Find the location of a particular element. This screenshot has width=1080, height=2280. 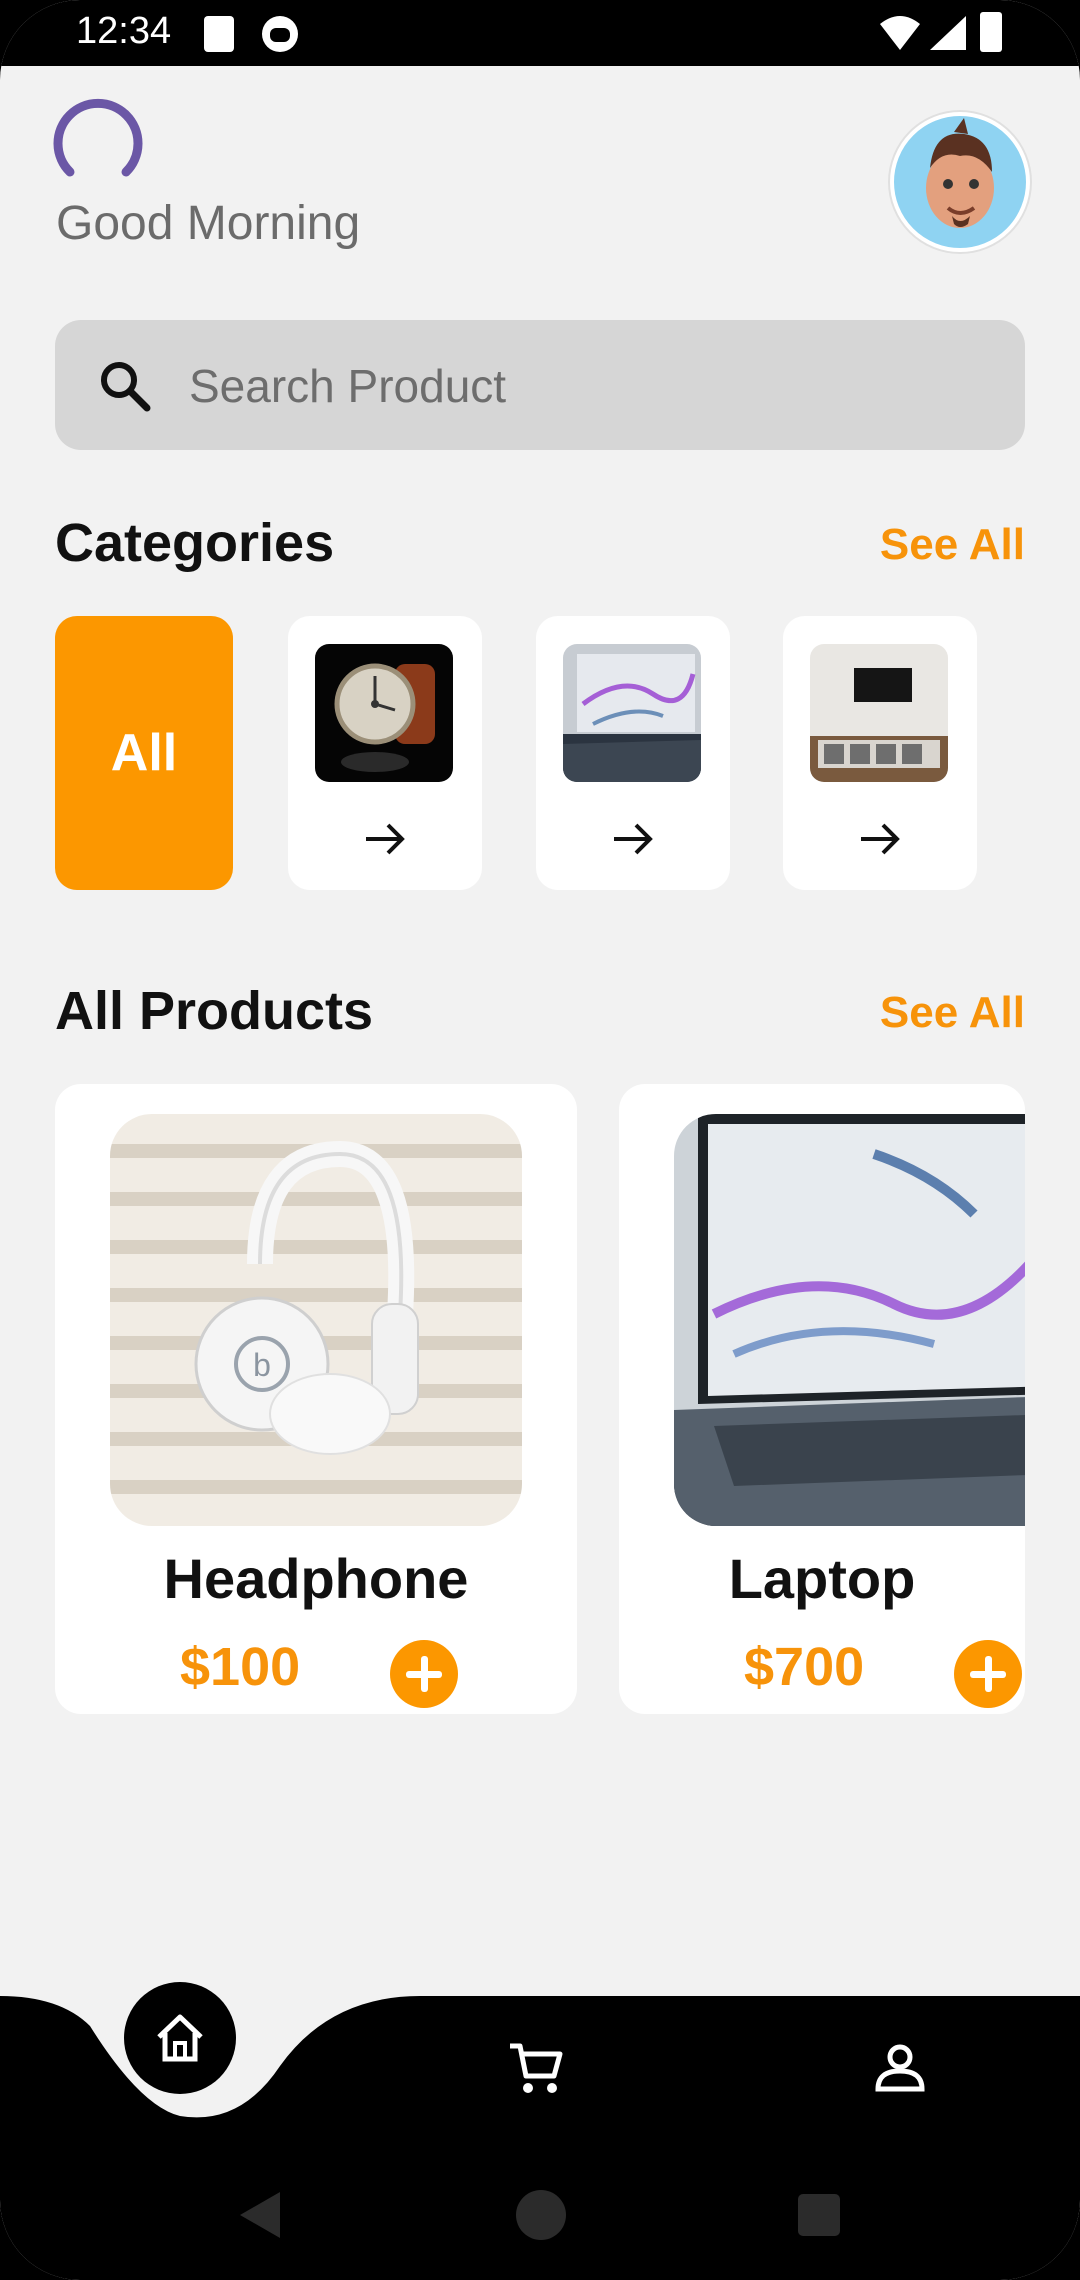

notification-icon is located at coordinates (280, 34).